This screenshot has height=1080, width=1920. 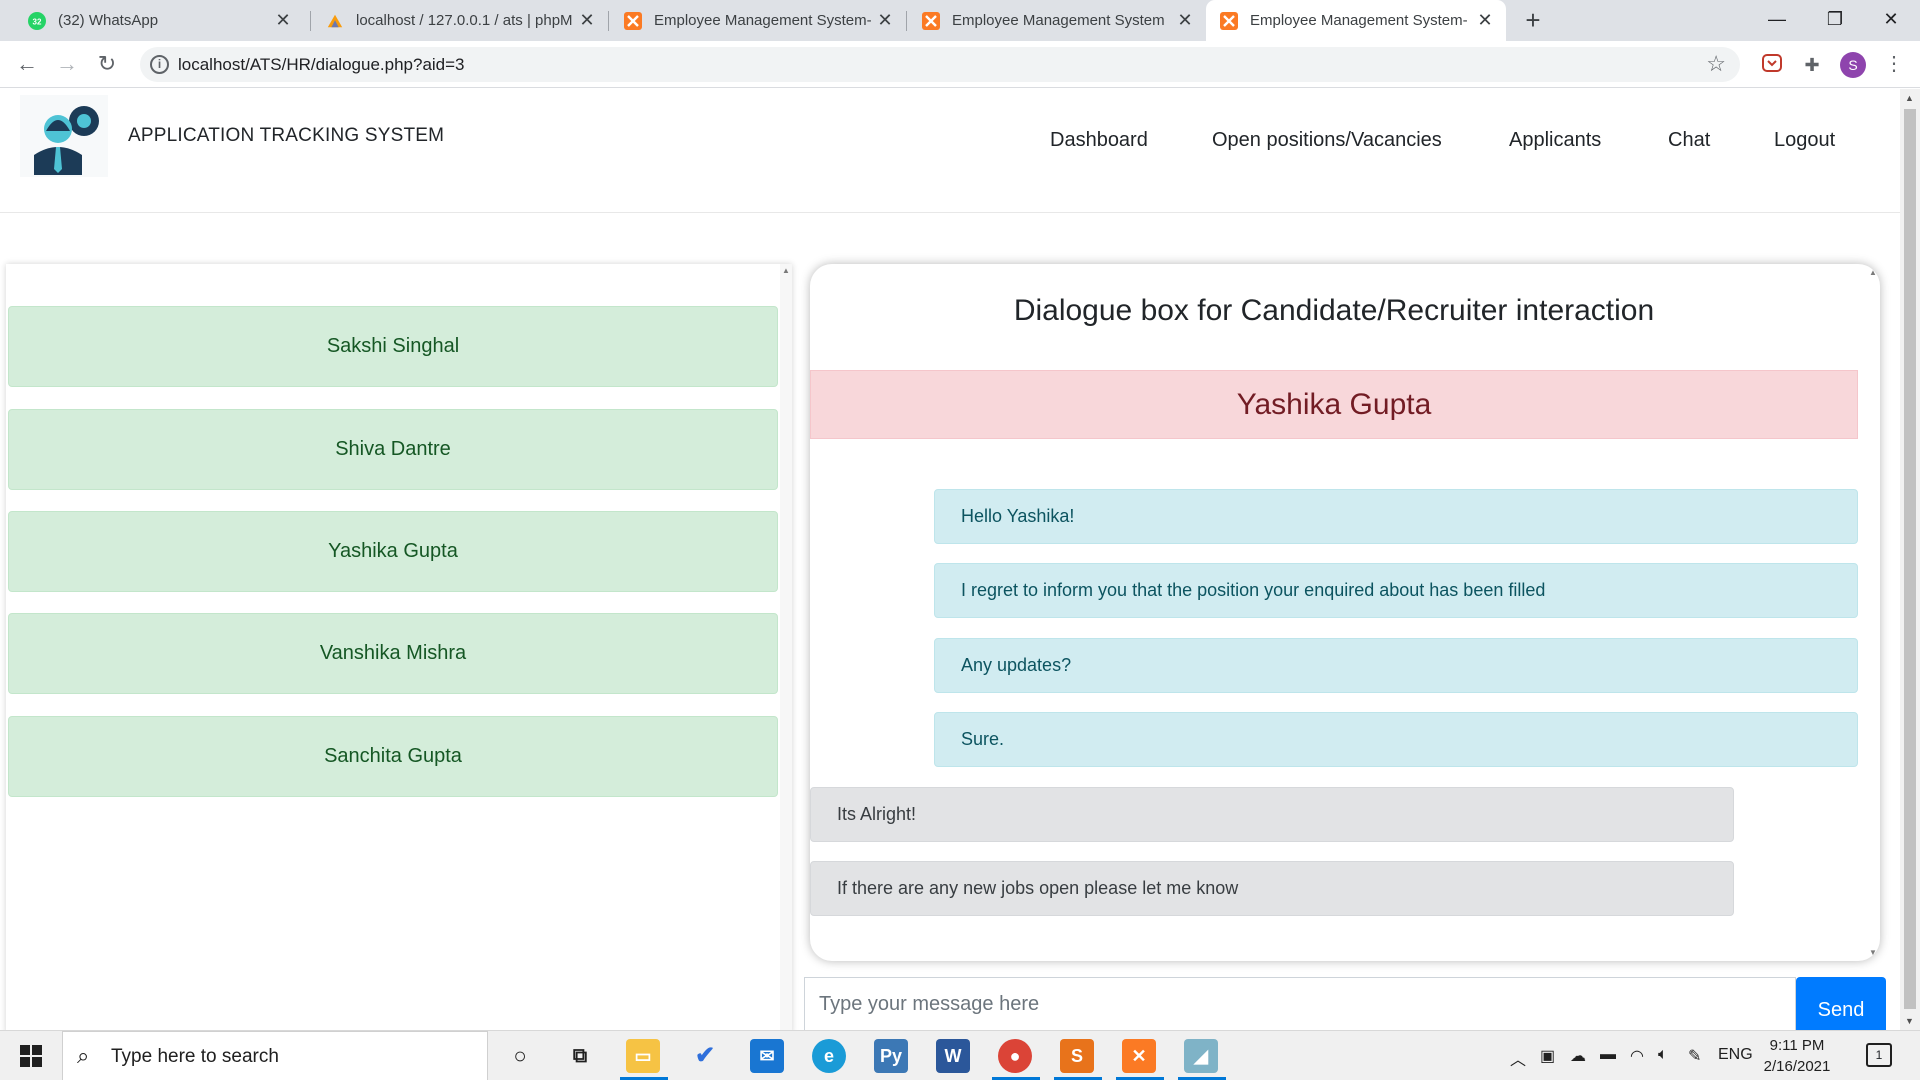 I want to click on cortana-icon: ○, so click(x=520, y=1056).